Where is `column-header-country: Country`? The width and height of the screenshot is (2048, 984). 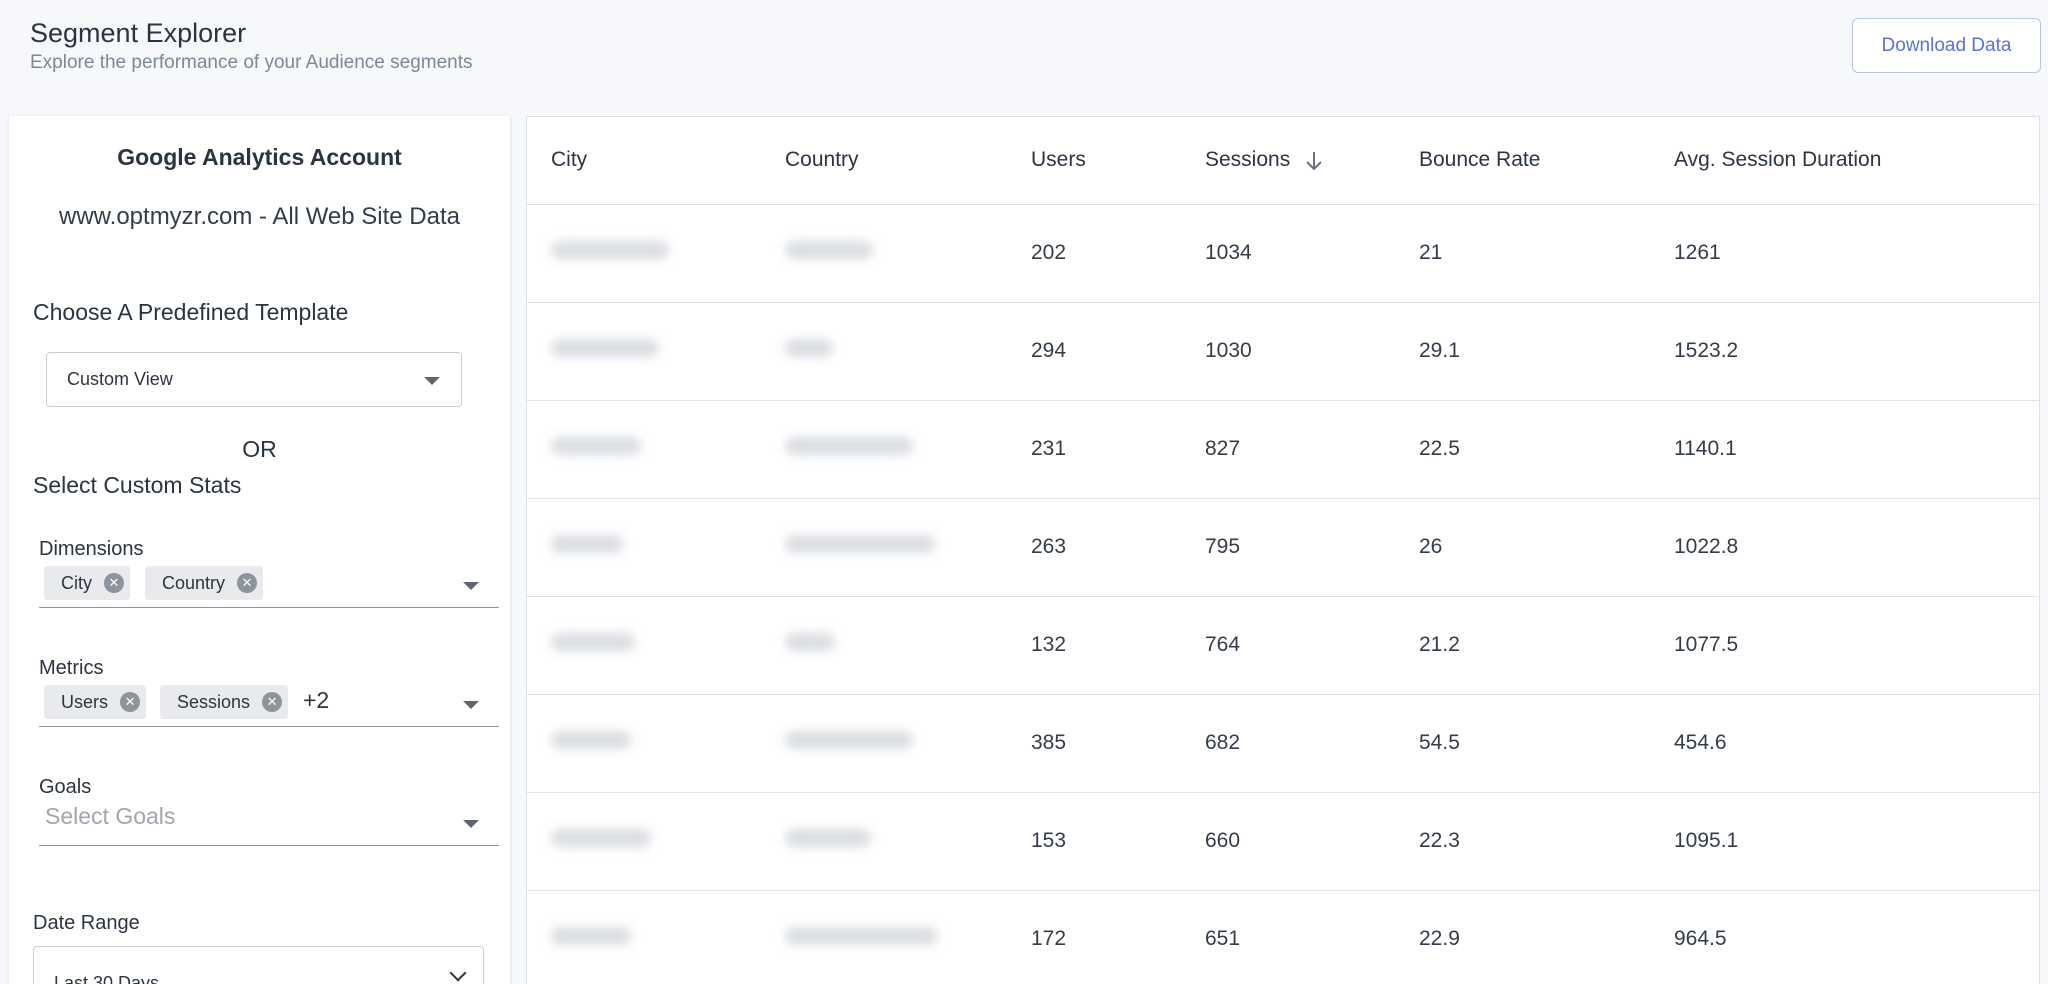
column-header-country: Country is located at coordinates (908, 161).